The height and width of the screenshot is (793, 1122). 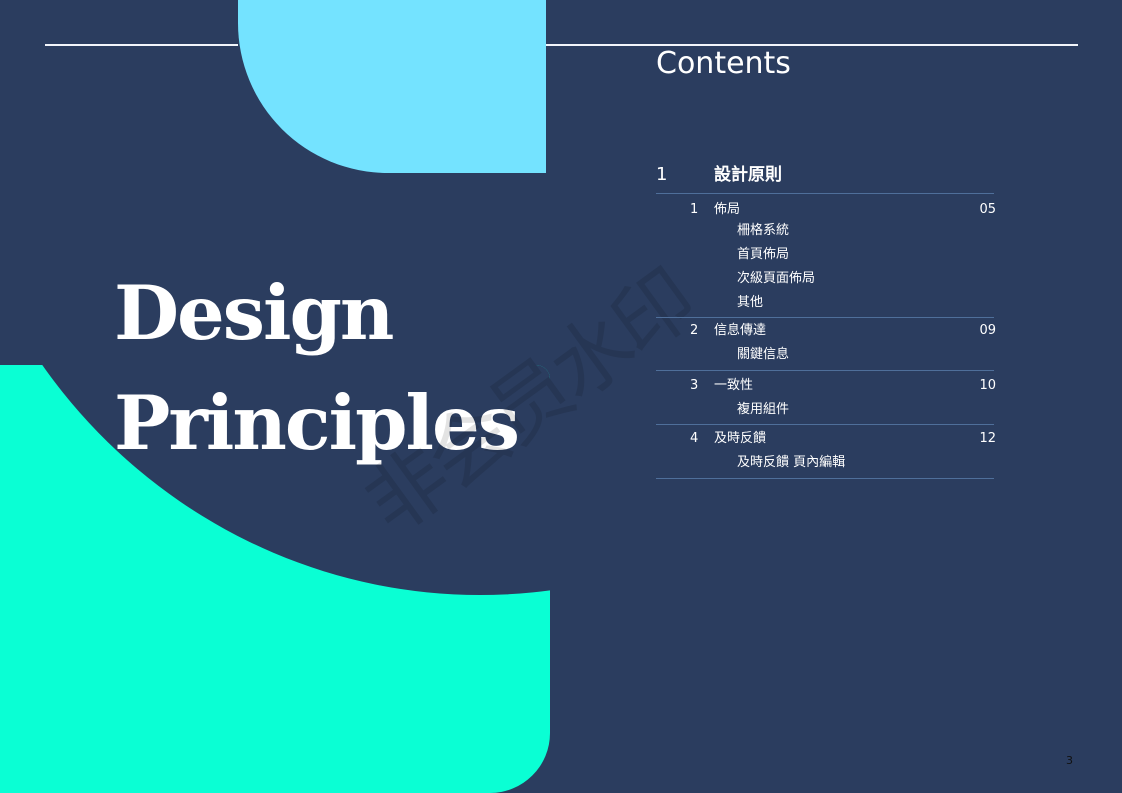 What do you see at coordinates (763, 231) in the screenshot?
I see `toc-subitem: 柵格系統` at bounding box center [763, 231].